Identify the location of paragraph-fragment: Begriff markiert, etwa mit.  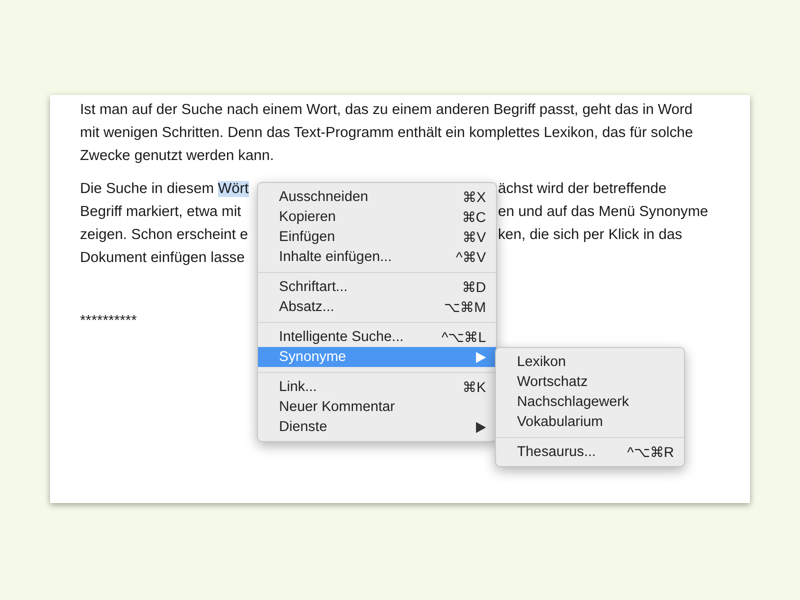
(161, 212).